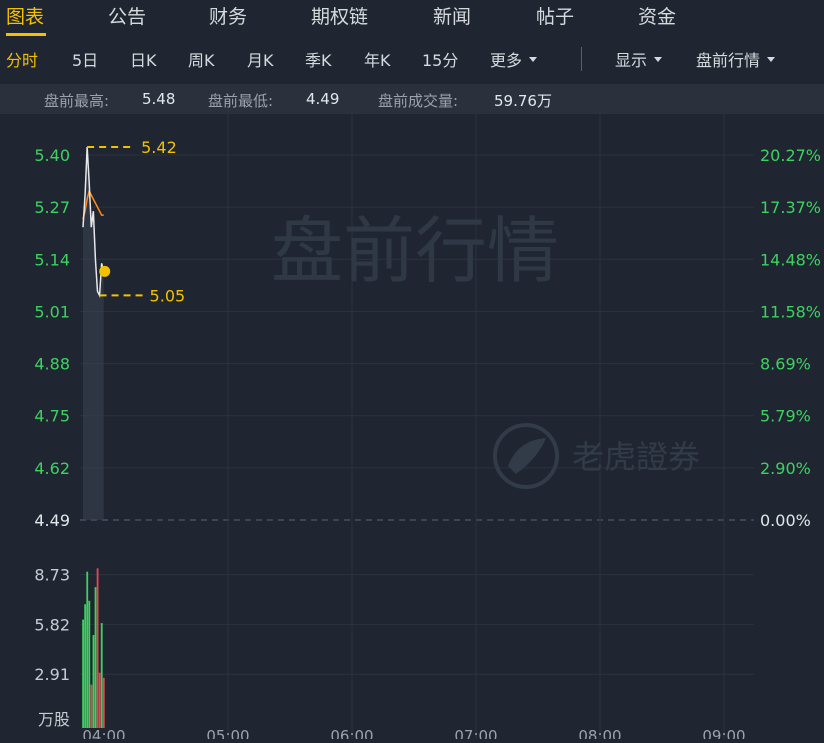 This screenshot has height=743, width=824. What do you see at coordinates (526, 456) in the screenshot?
I see `tiger-logo-icon` at bounding box center [526, 456].